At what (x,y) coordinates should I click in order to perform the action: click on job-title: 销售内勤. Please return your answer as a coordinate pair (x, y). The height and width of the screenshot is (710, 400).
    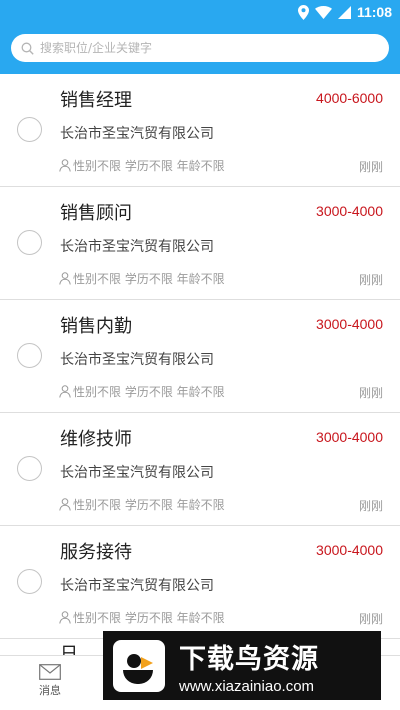
    Looking at the image, I should click on (96, 326).